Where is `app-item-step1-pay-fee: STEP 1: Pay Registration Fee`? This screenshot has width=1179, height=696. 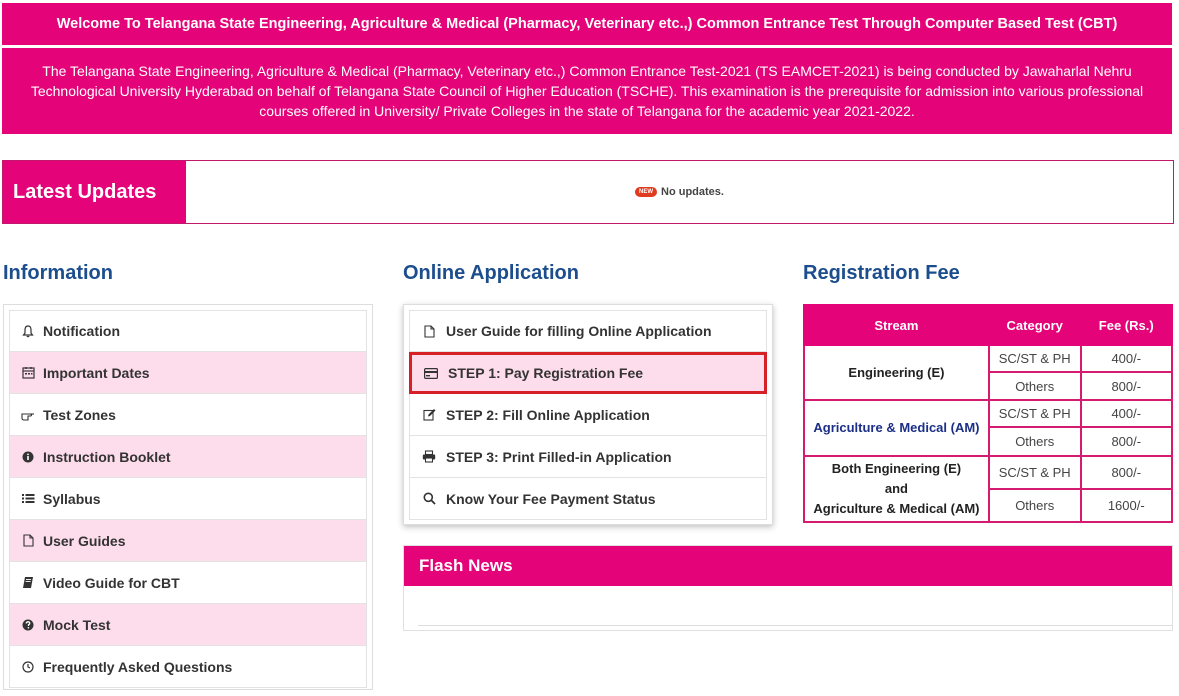 app-item-step1-pay-fee: STEP 1: Pay Registration Fee is located at coordinates (588, 373).